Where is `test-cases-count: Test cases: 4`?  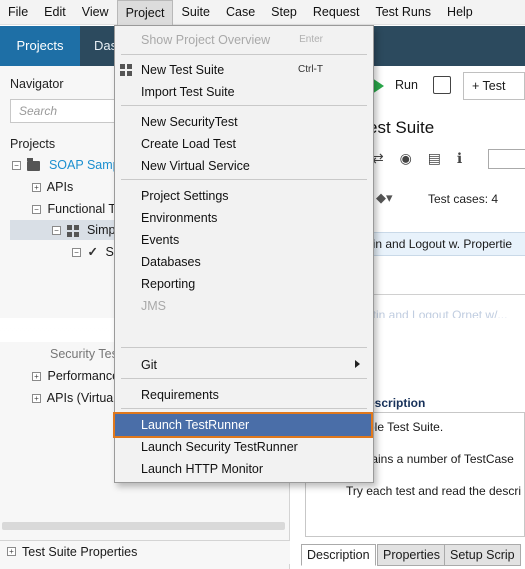
test-cases-count: Test cases: 4 is located at coordinates (463, 199).